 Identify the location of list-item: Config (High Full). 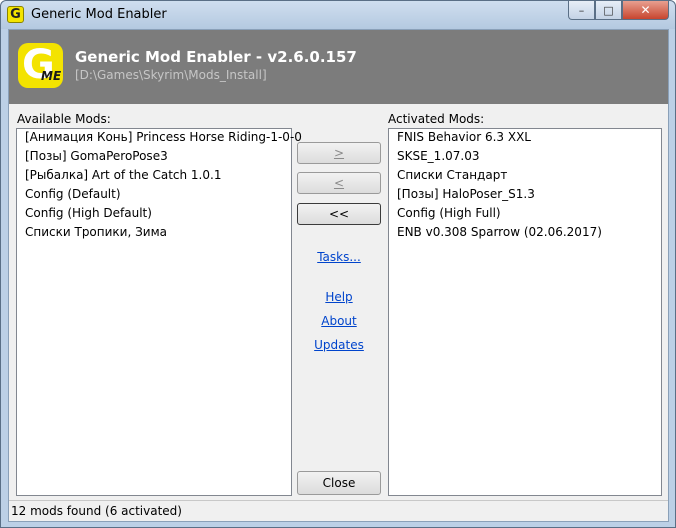
(525, 215).